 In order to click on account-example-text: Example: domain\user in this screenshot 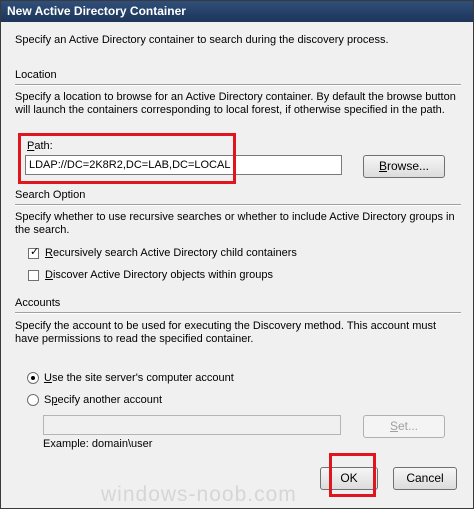, I will do `click(98, 444)`.